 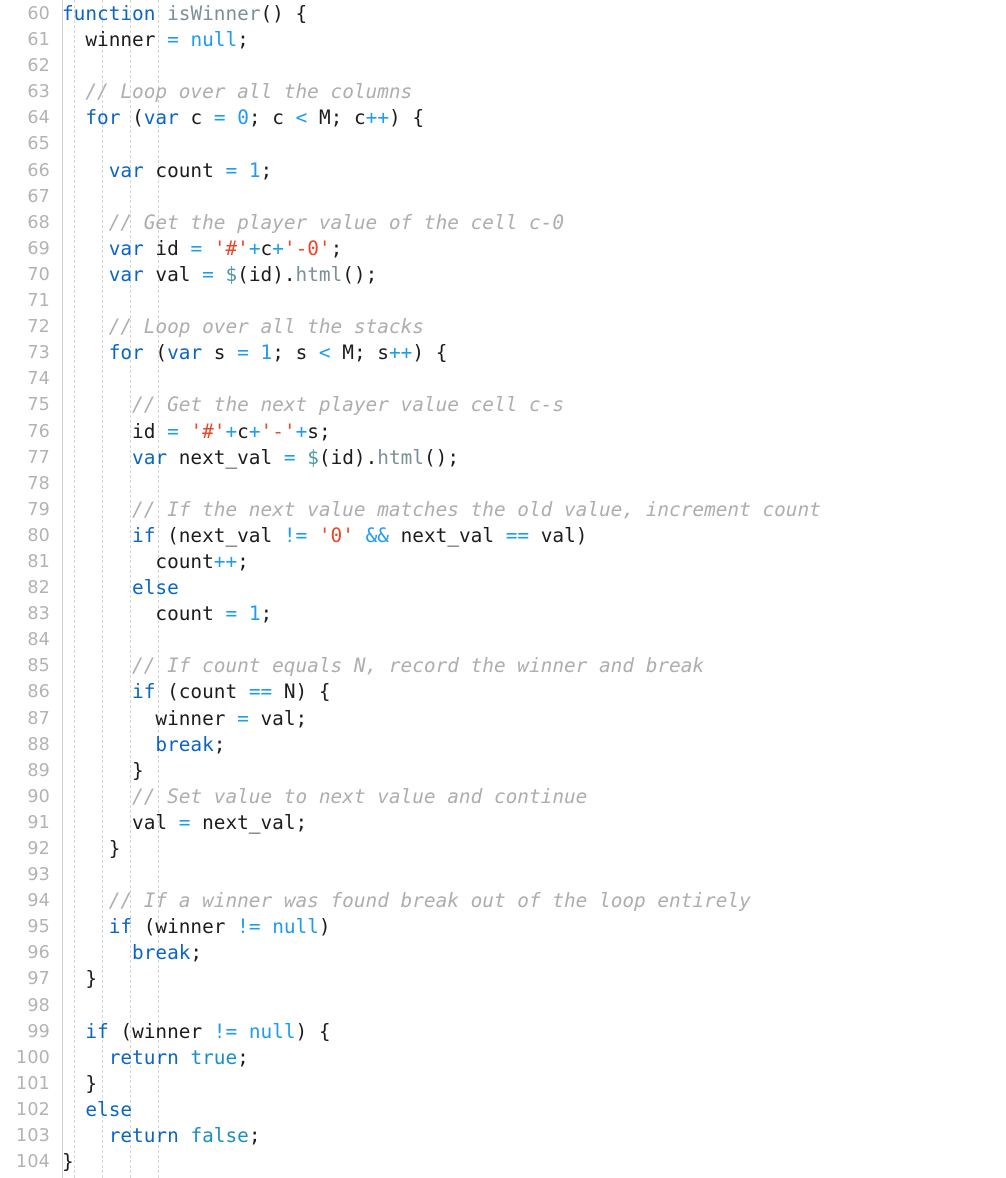 I want to click on code-line: if (next_val != '0' && next_val == val), so click(x=534, y=536).